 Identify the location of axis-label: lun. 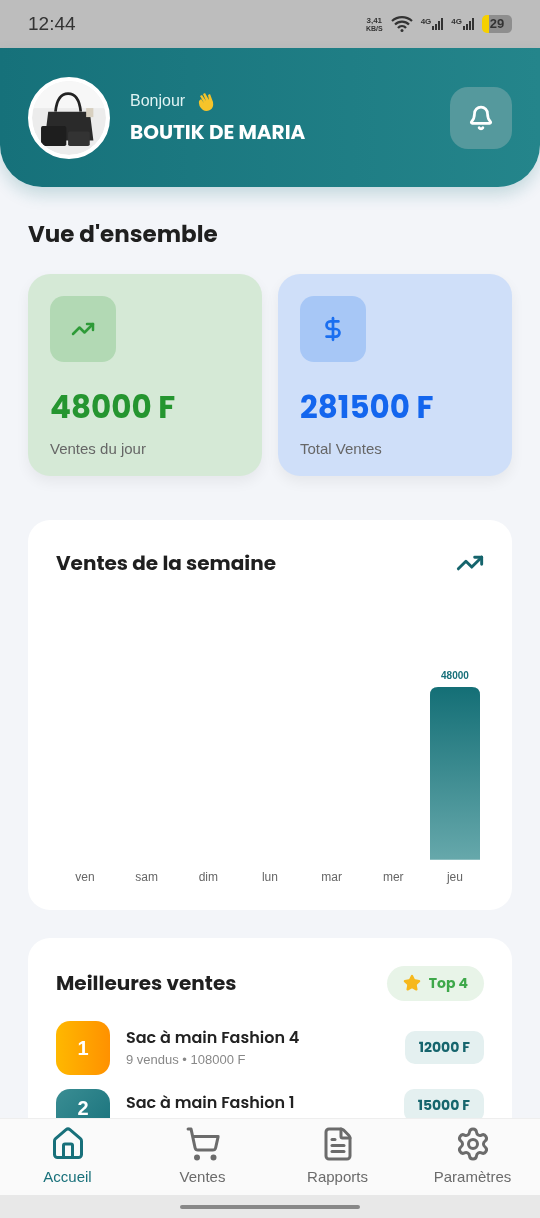
(269, 877).